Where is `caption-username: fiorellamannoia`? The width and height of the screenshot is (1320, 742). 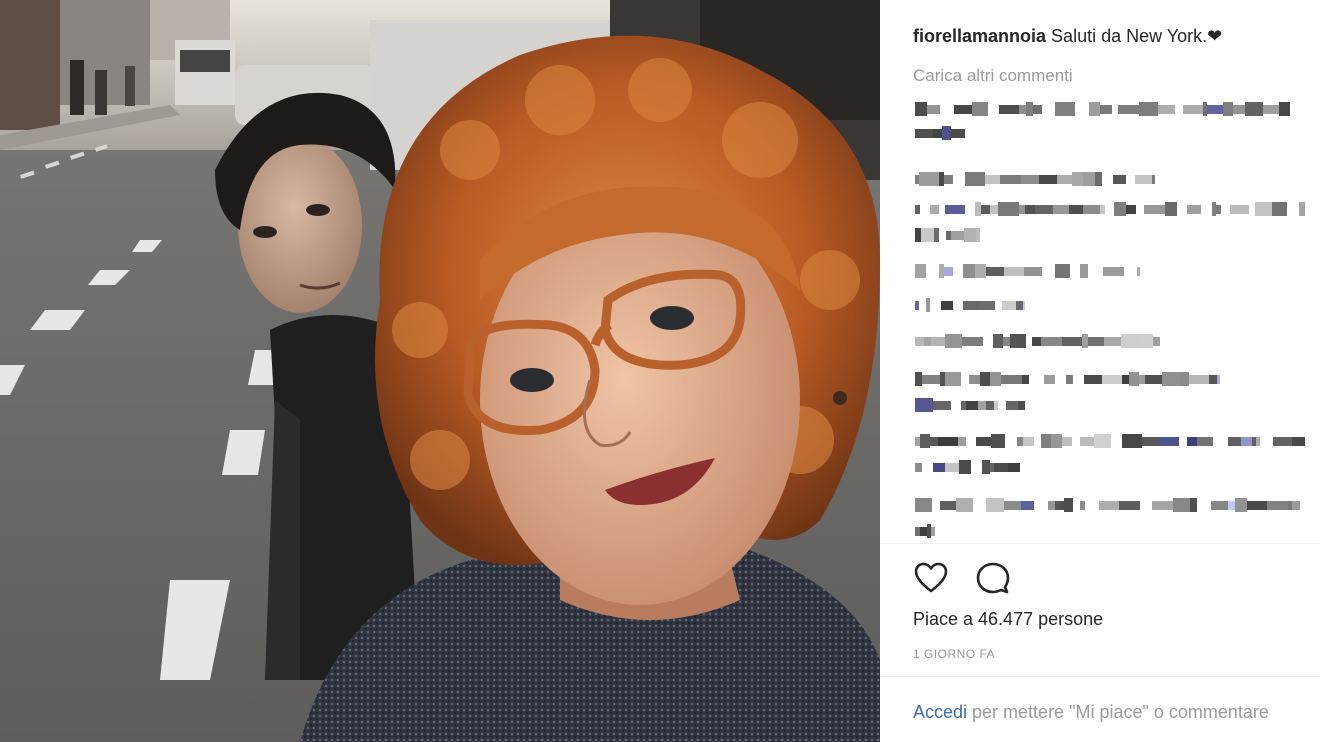 caption-username: fiorellamannoia is located at coordinates (979, 36).